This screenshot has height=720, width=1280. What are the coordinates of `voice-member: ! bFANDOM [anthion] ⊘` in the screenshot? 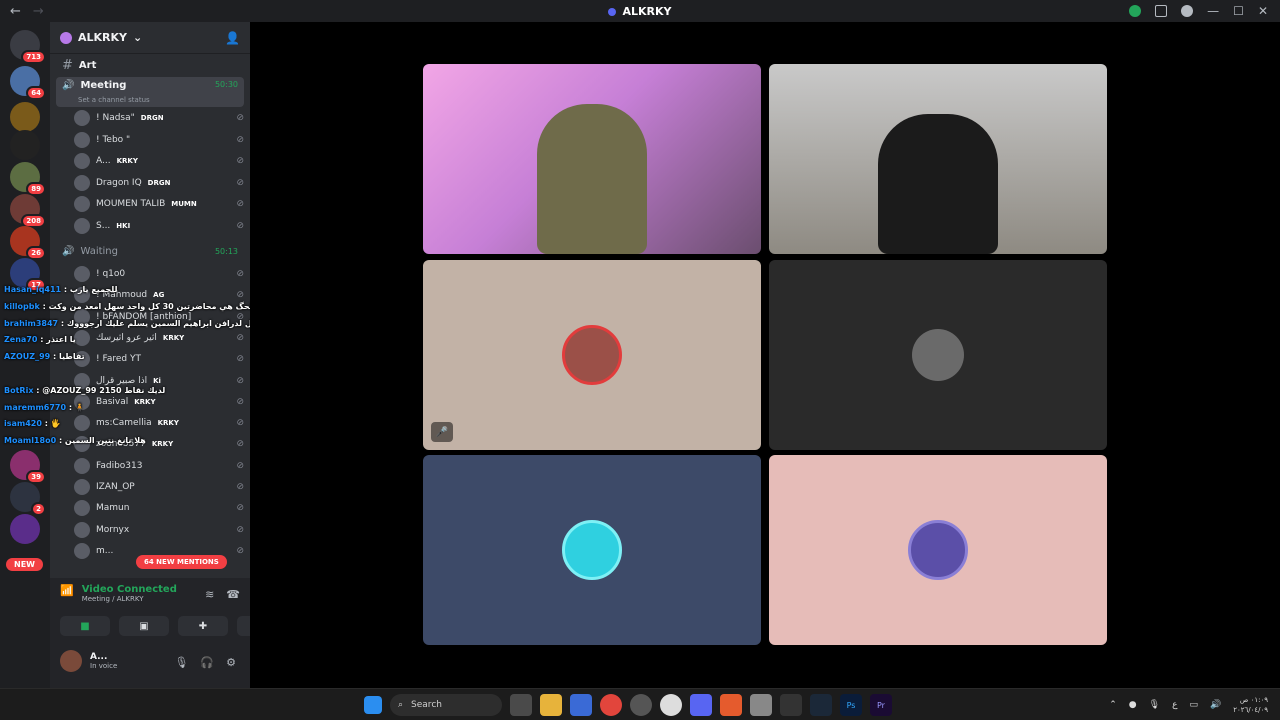 It's located at (159, 317).